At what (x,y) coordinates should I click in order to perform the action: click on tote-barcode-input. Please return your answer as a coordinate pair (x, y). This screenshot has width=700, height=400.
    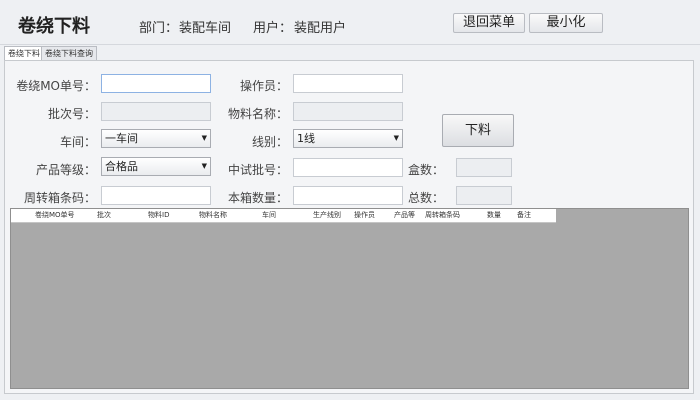
    Looking at the image, I should click on (156, 195).